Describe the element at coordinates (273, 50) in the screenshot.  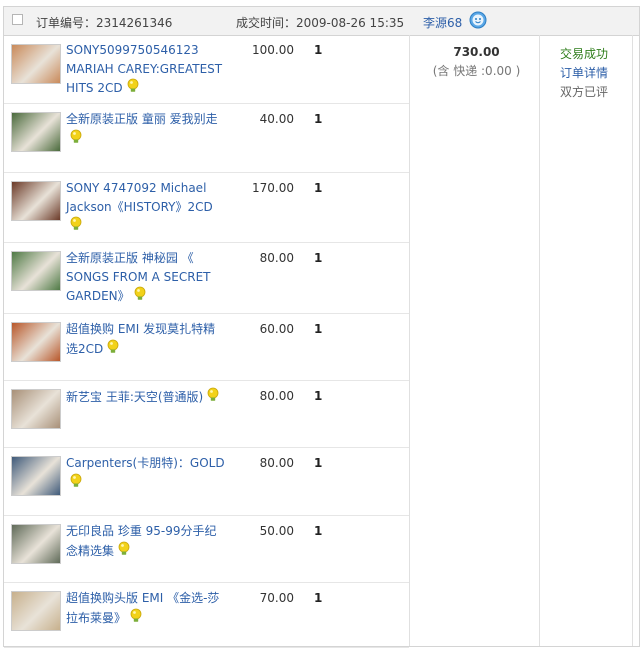
I see `item-price: 100.00` at that location.